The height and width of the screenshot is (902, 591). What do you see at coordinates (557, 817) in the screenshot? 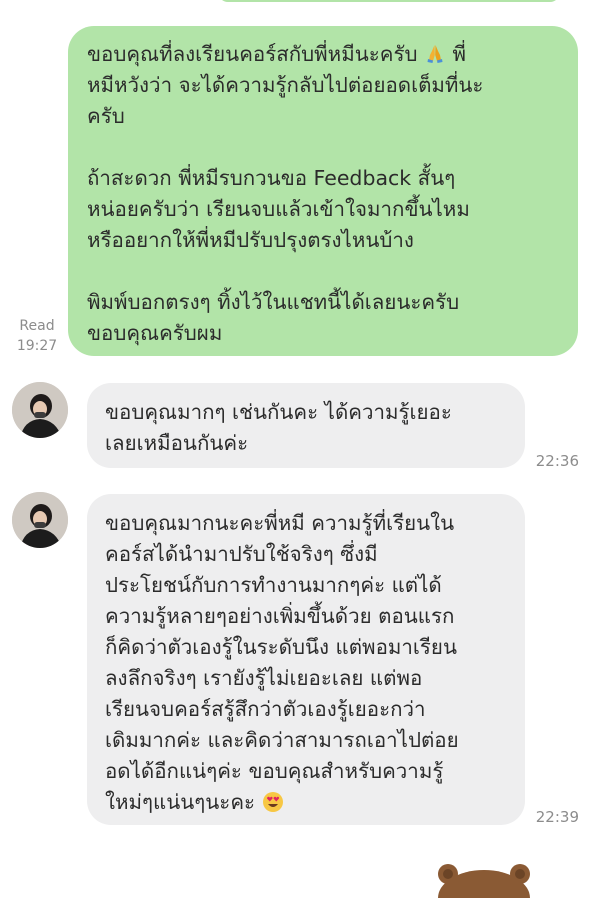
I see `message-time: 22:39` at bounding box center [557, 817].